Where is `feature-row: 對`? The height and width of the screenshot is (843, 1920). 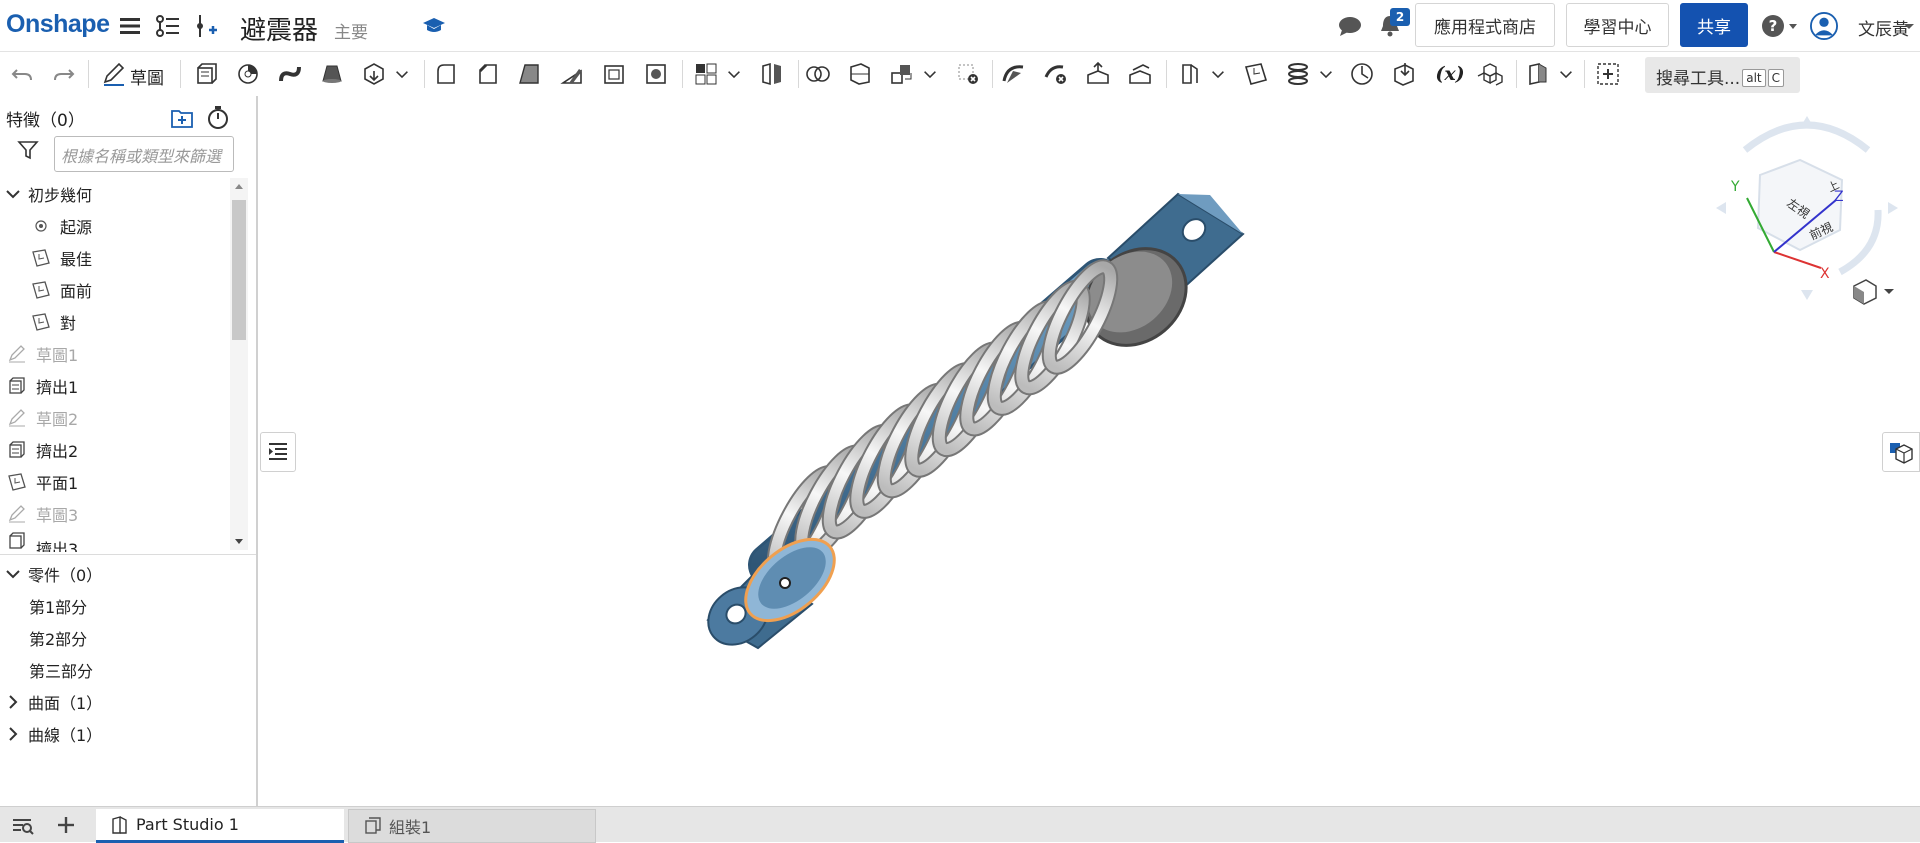
feature-row: 對 is located at coordinates (144, 322).